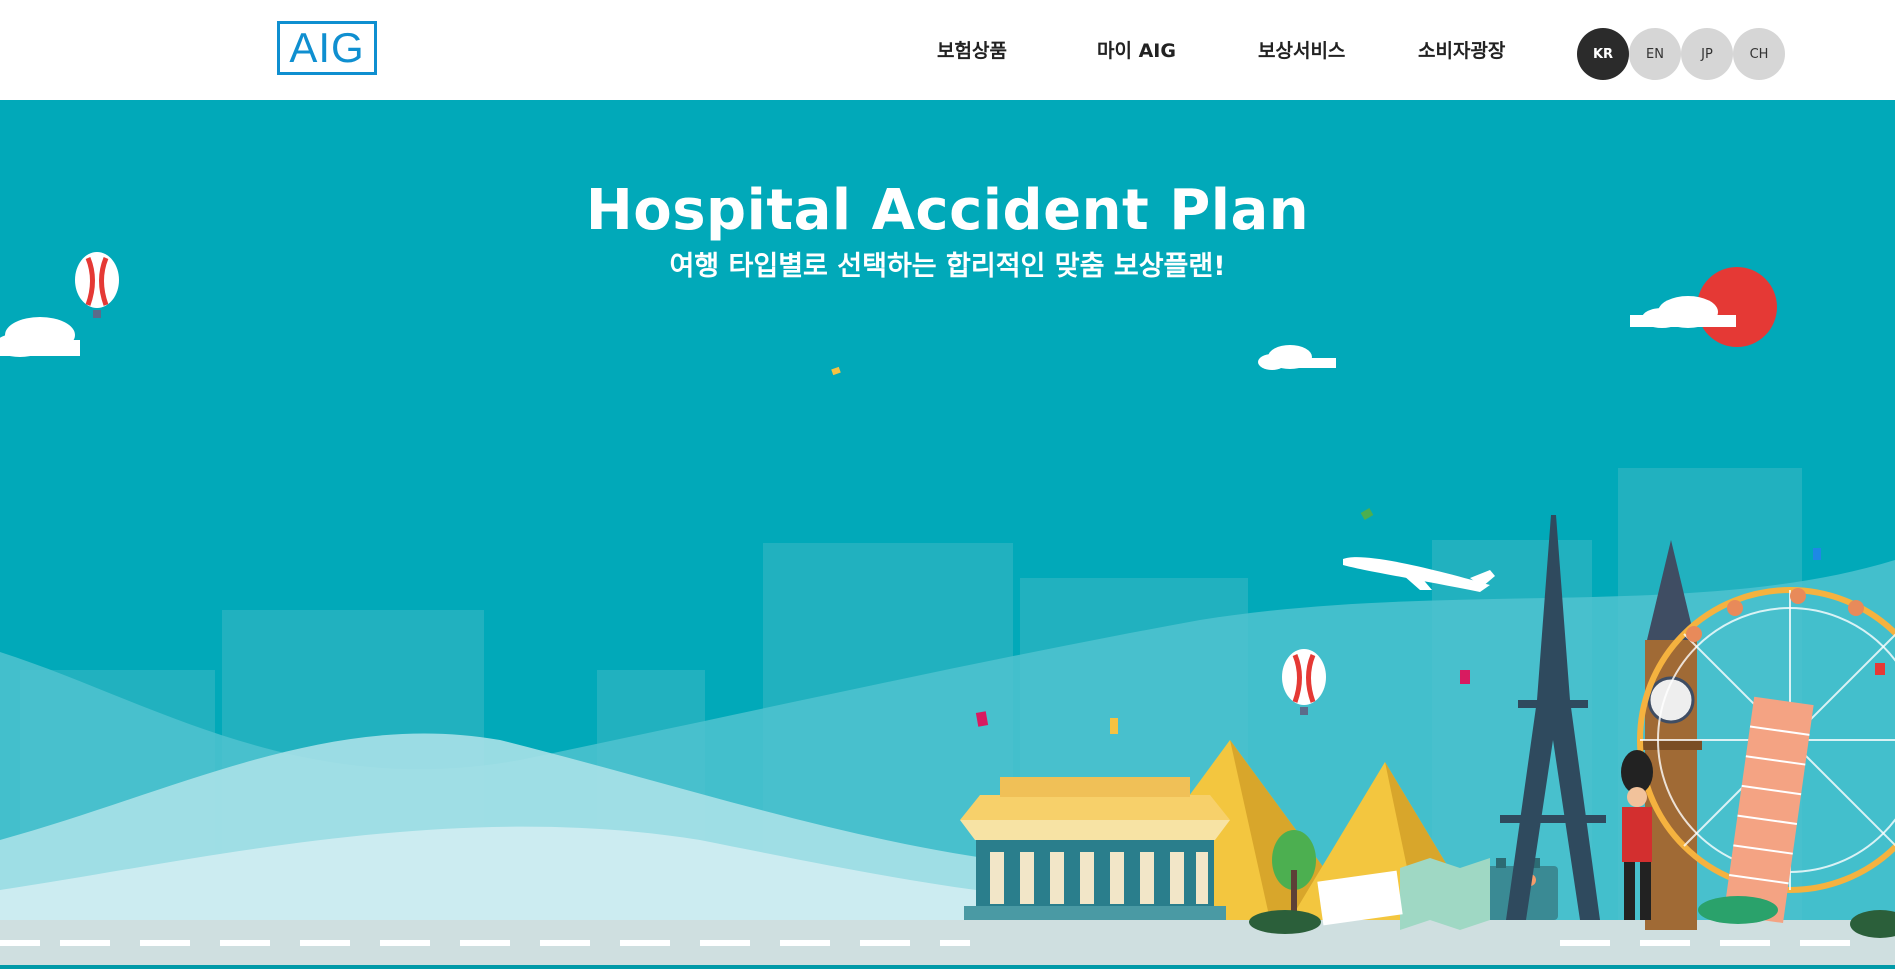  I want to click on hero-subtitle: 여행 타입별로 선택하는 합리적인 맞춤 보상플랜!, so click(947, 266).